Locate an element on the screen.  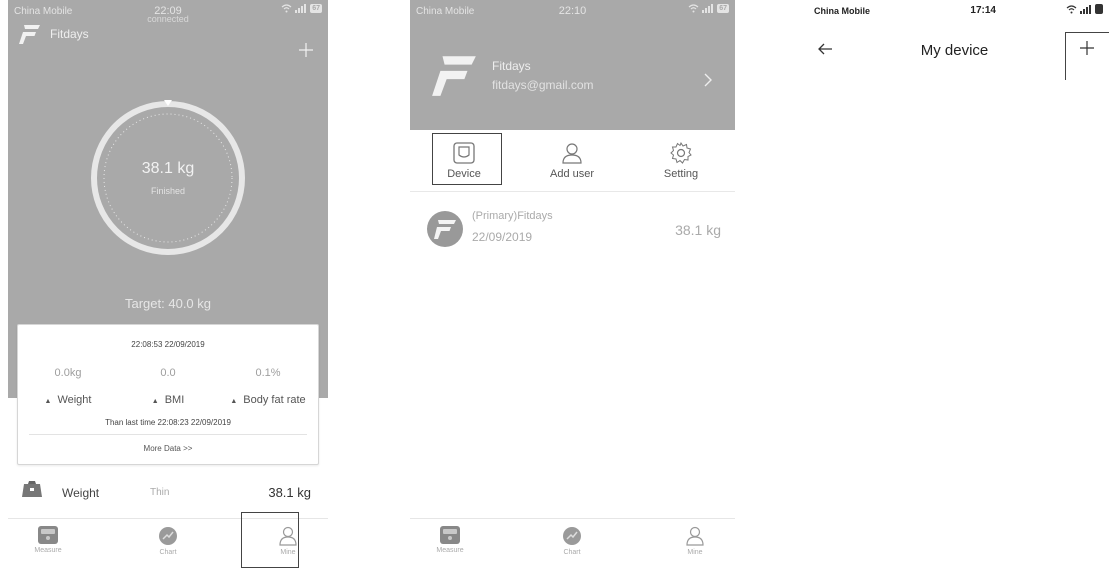
device-button: Device is located at coordinates (464, 161).